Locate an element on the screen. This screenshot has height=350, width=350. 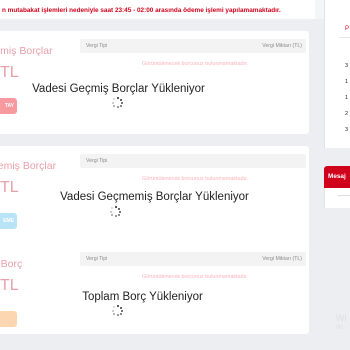
pay-button: TAY is located at coordinates (8, 106).